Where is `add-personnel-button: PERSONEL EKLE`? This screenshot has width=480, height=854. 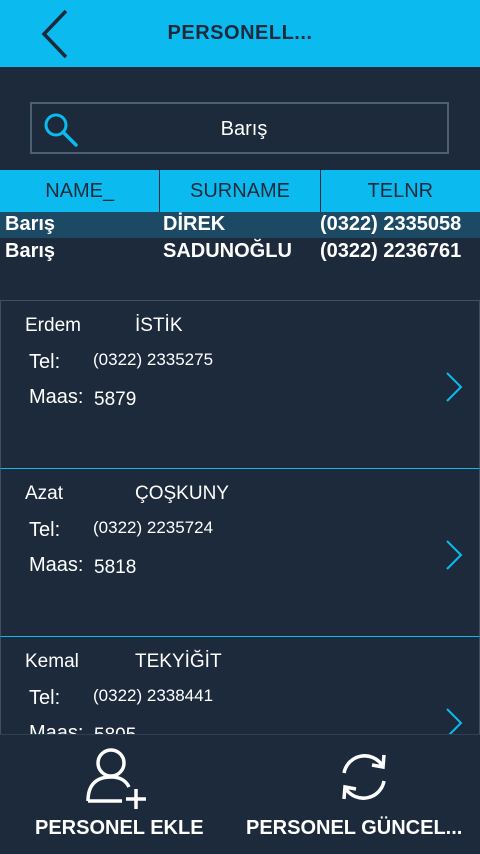
add-personnel-button: PERSONEL EKLE is located at coordinates (120, 794).